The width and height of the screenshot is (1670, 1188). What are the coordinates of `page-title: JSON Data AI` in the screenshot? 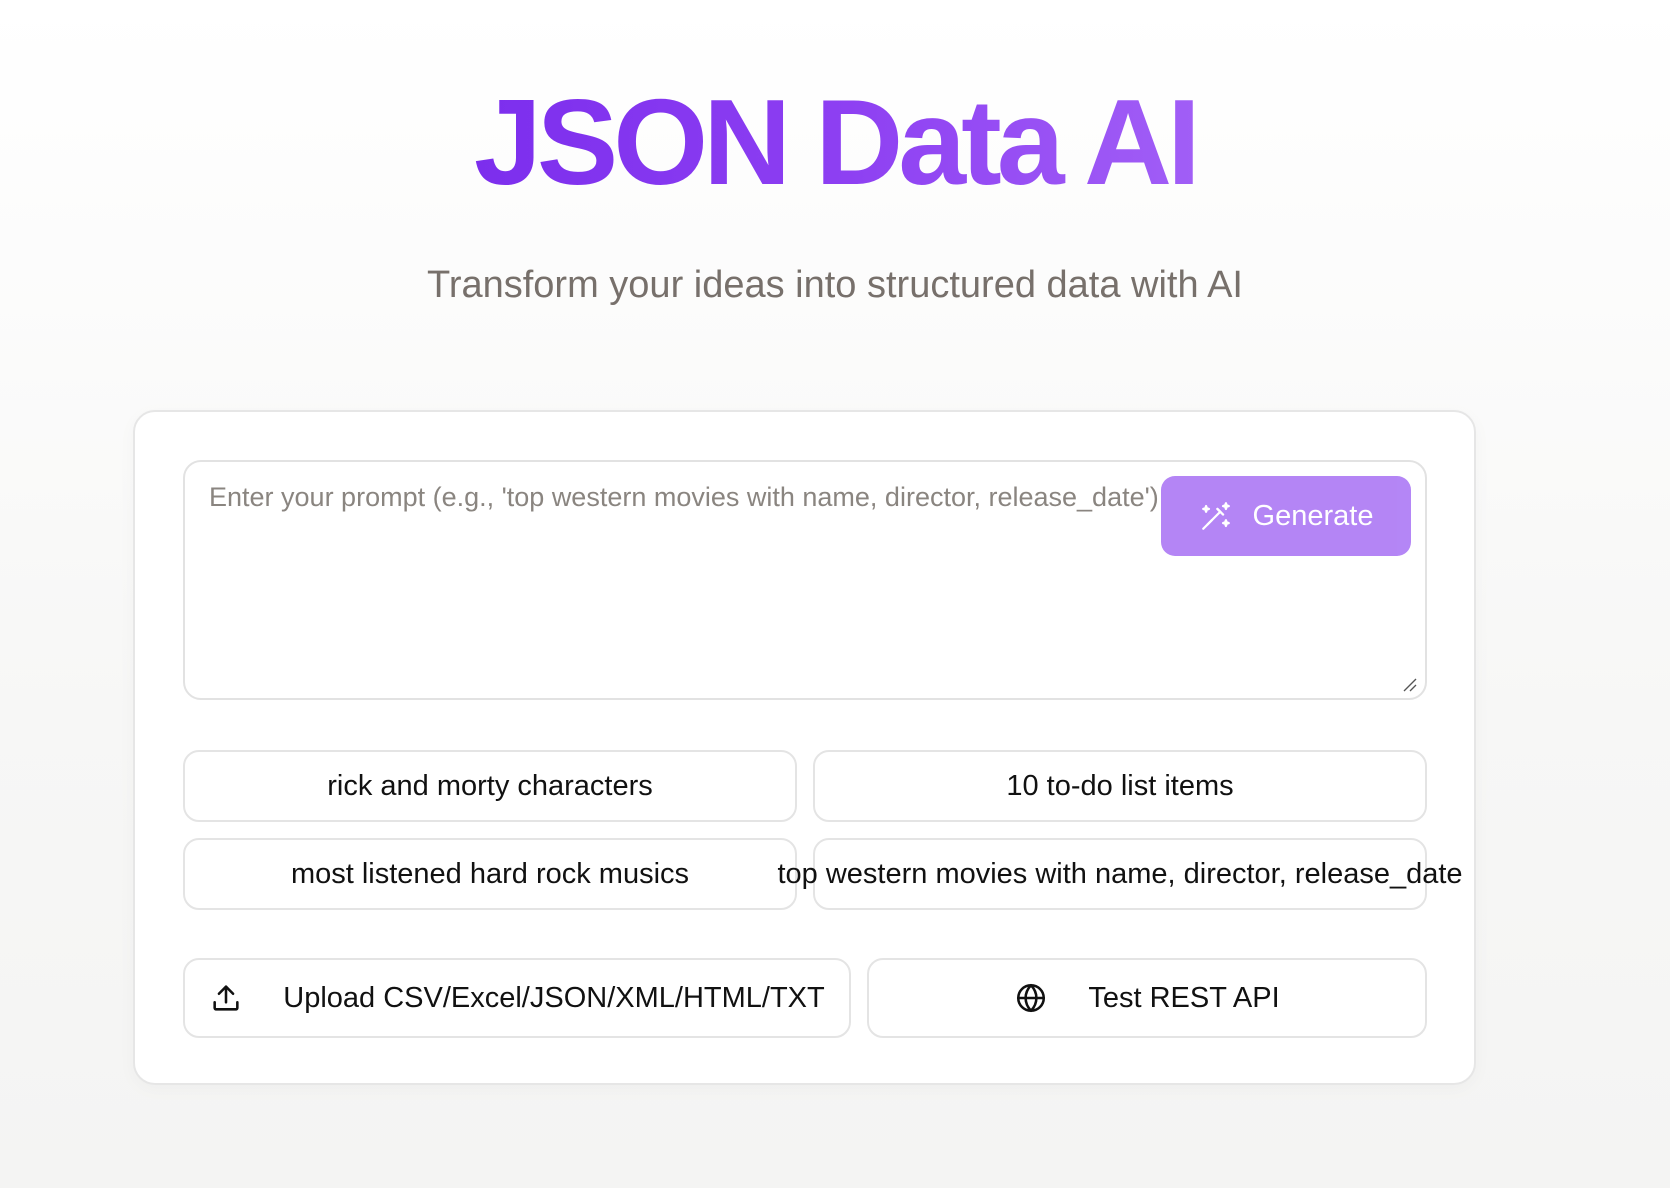 It's located at (835, 142).